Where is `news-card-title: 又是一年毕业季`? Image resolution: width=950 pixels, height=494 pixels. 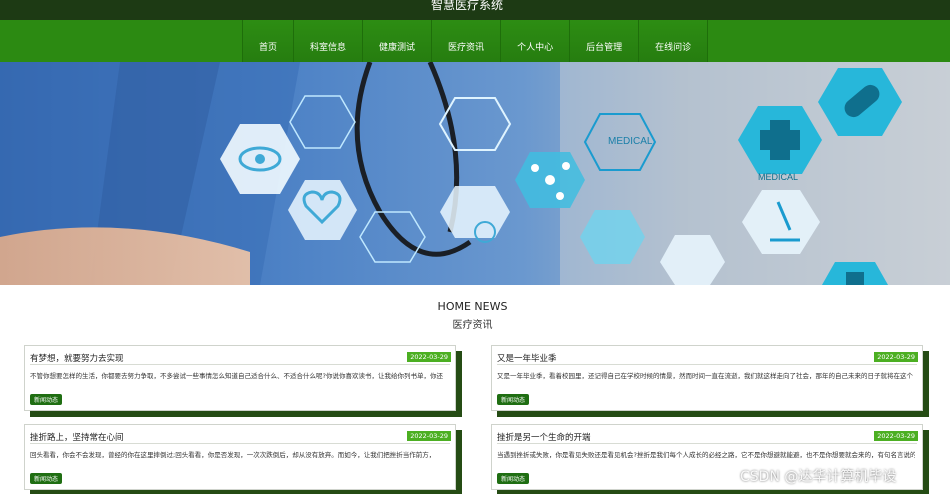
news-card-title: 又是一年毕业季 is located at coordinates (687, 358).